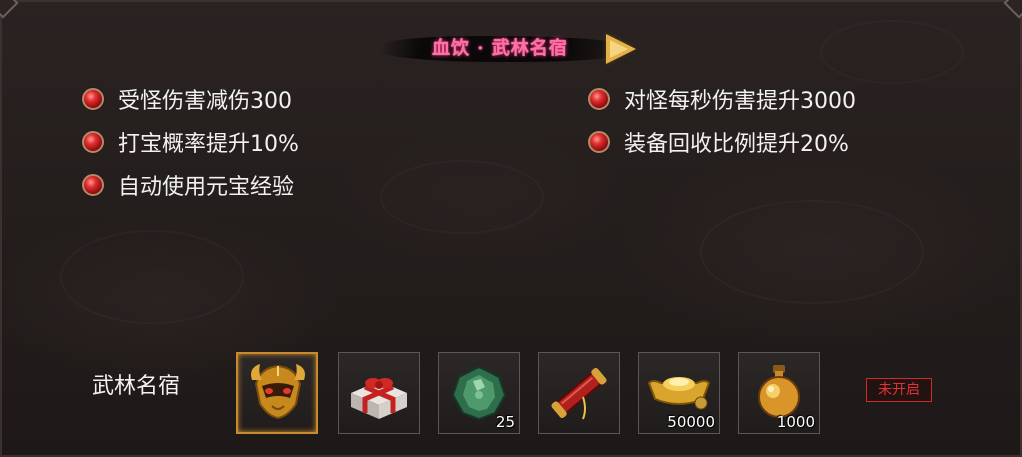  What do you see at coordinates (899, 390) in the screenshot?
I see `status-badge: 未开启` at bounding box center [899, 390].